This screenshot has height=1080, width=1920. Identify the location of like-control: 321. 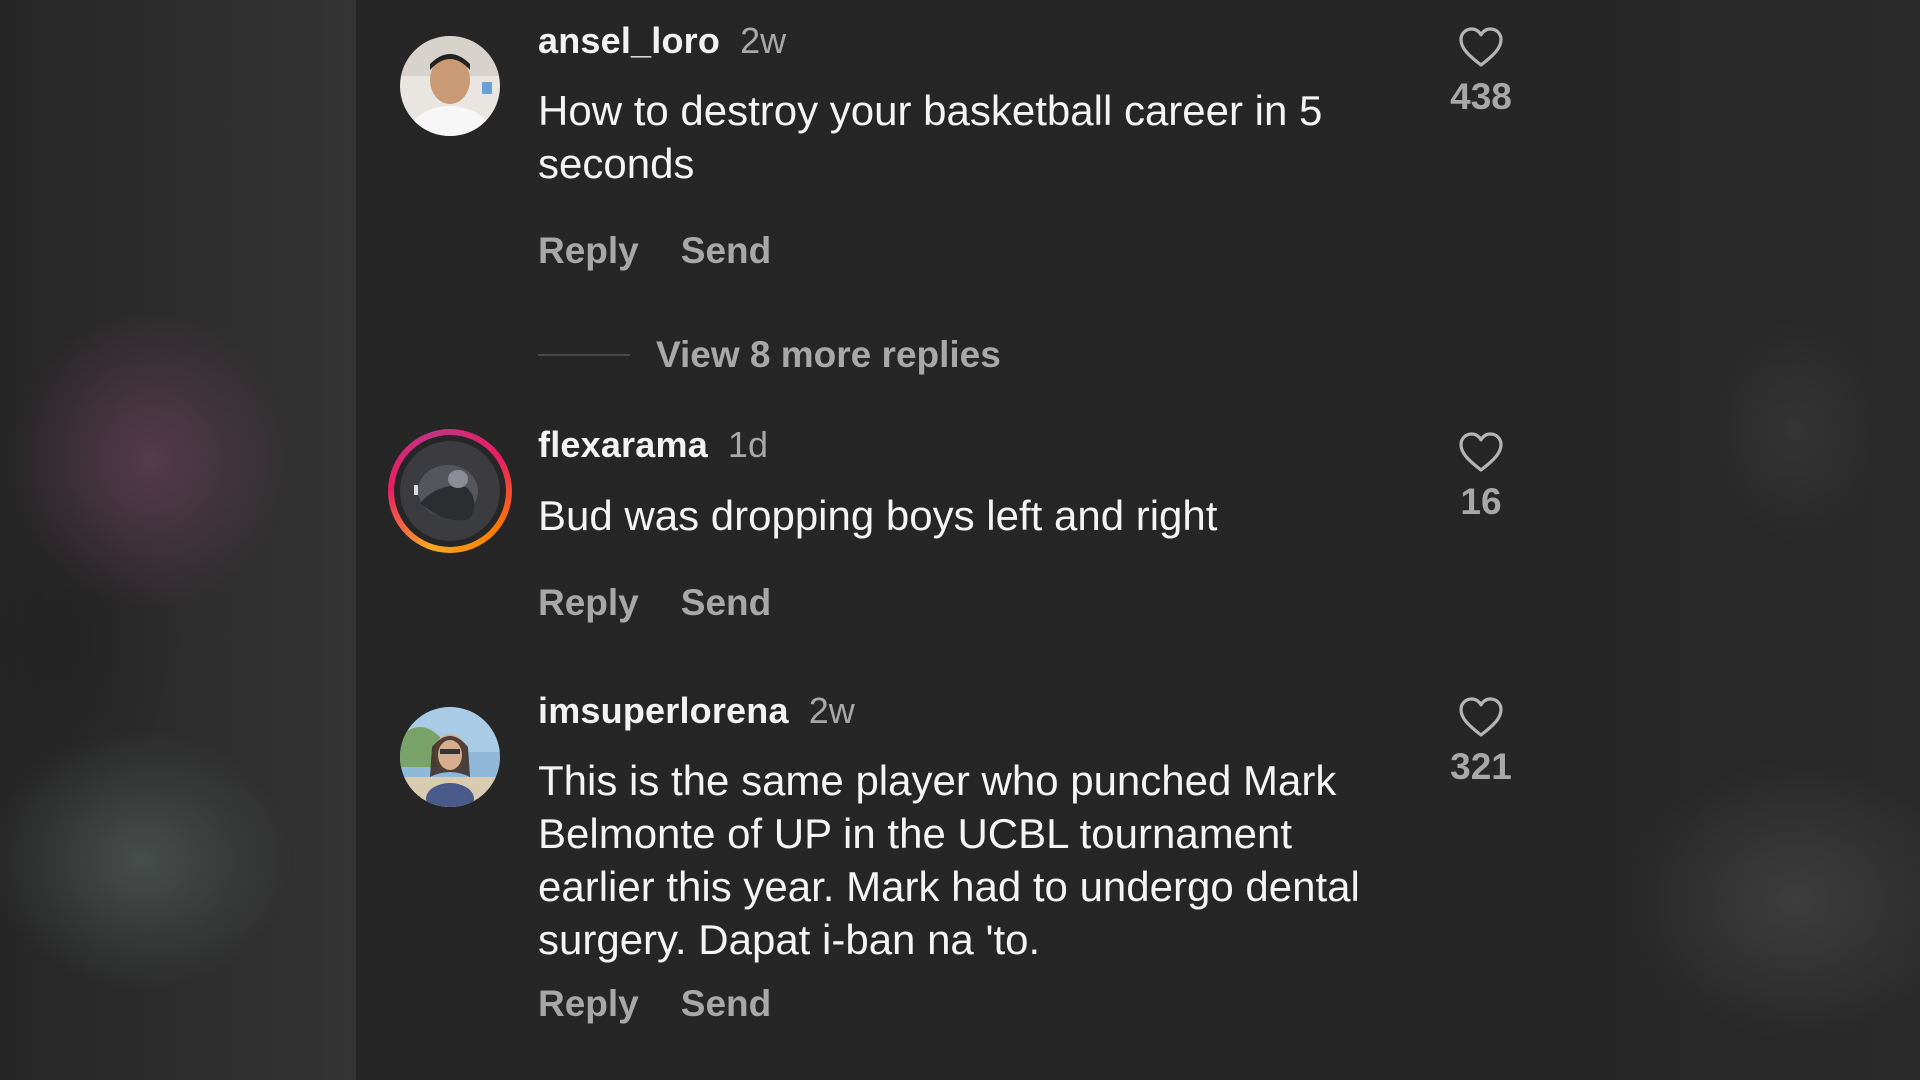
(1481, 742).